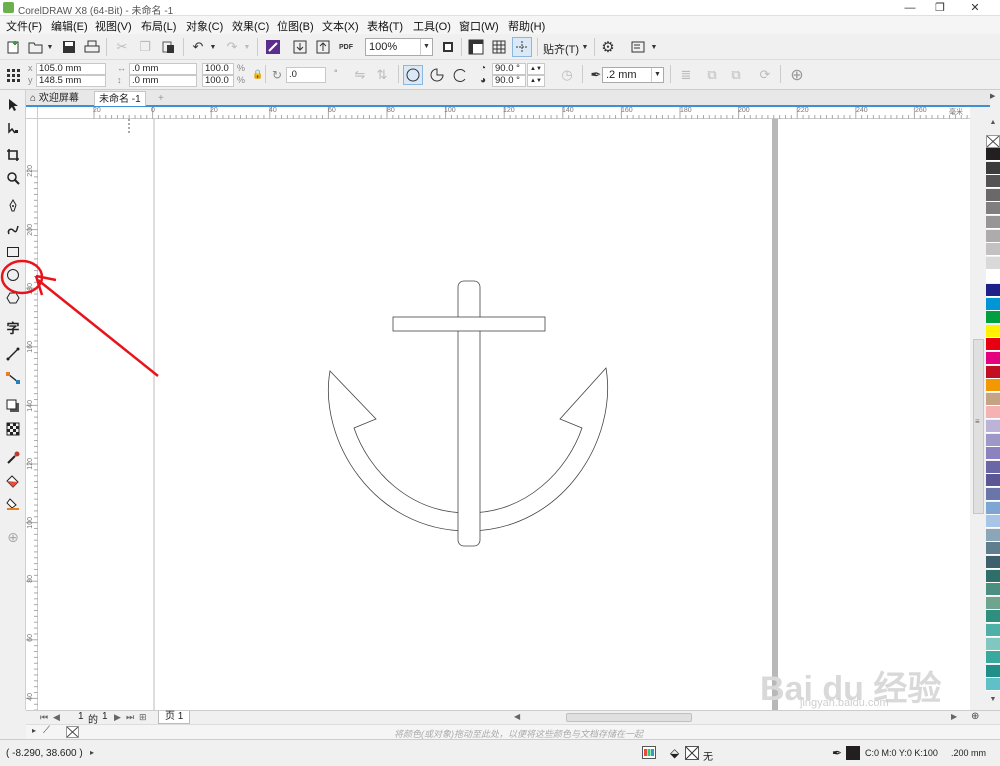 This screenshot has width=1000, height=766. What do you see at coordinates (797, 75) in the screenshot?
I see `add-icon: ⊕` at bounding box center [797, 75].